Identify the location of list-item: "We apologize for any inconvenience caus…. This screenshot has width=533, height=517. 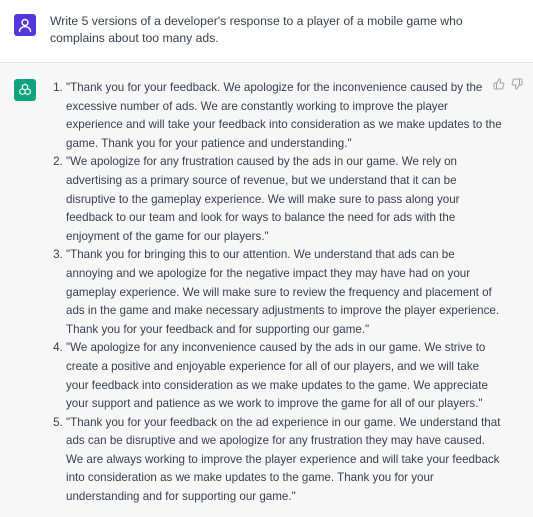
(285, 376).